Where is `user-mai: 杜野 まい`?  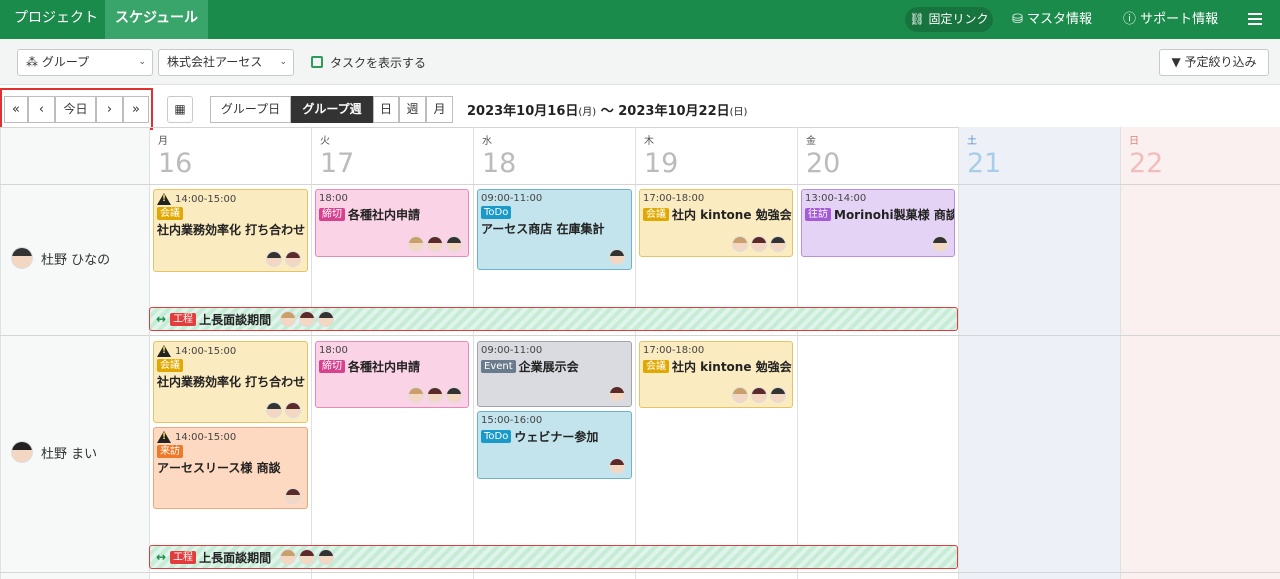 user-mai: 杜野 まい is located at coordinates (52, 452).